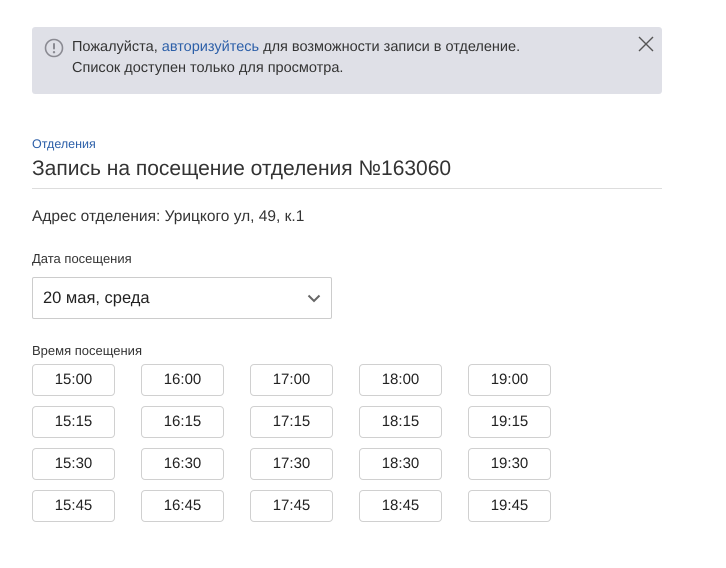  I want to click on time-label: Время посещения, so click(87, 351).